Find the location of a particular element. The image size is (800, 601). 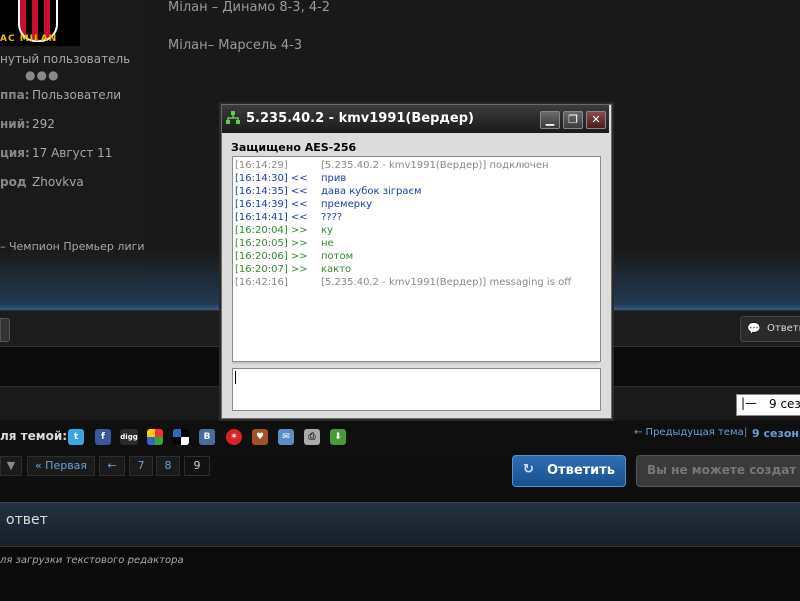

twitter-icon: t is located at coordinates (76, 437).